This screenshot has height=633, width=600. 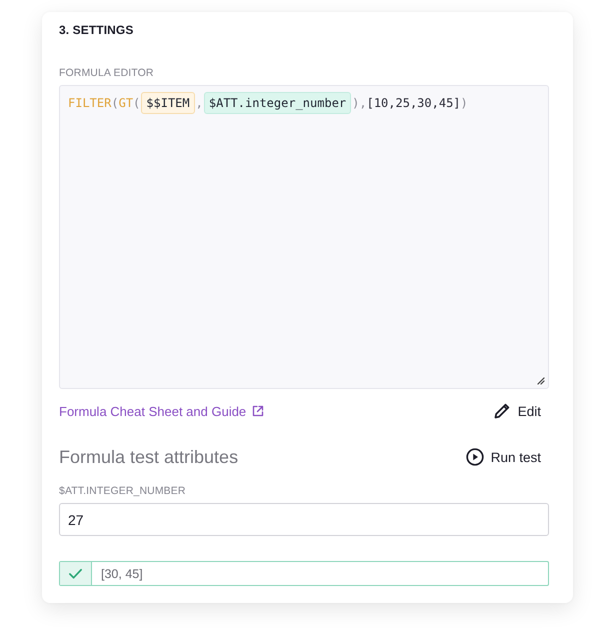 What do you see at coordinates (90, 103) in the screenshot?
I see `function-name: FILTER` at bounding box center [90, 103].